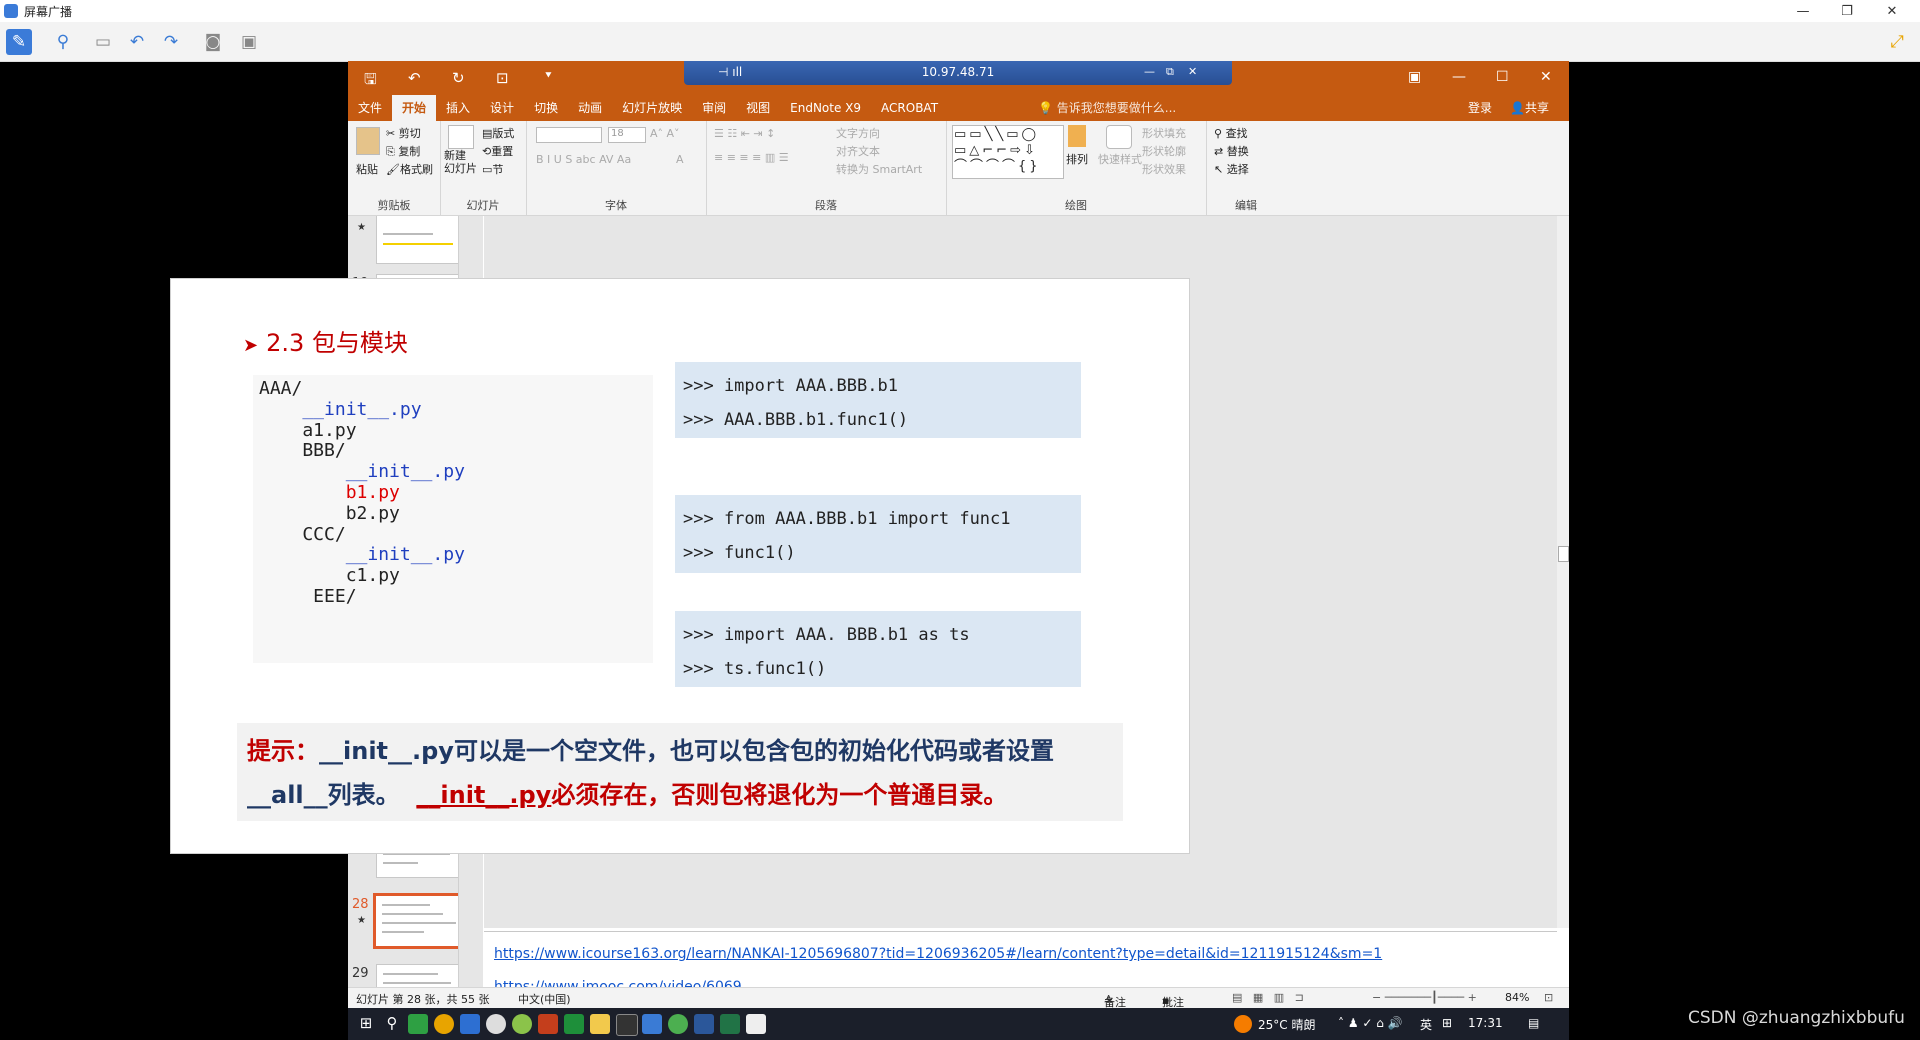 The height and width of the screenshot is (1040, 1920). I want to click on slide-thumbnail, so click(418, 921).